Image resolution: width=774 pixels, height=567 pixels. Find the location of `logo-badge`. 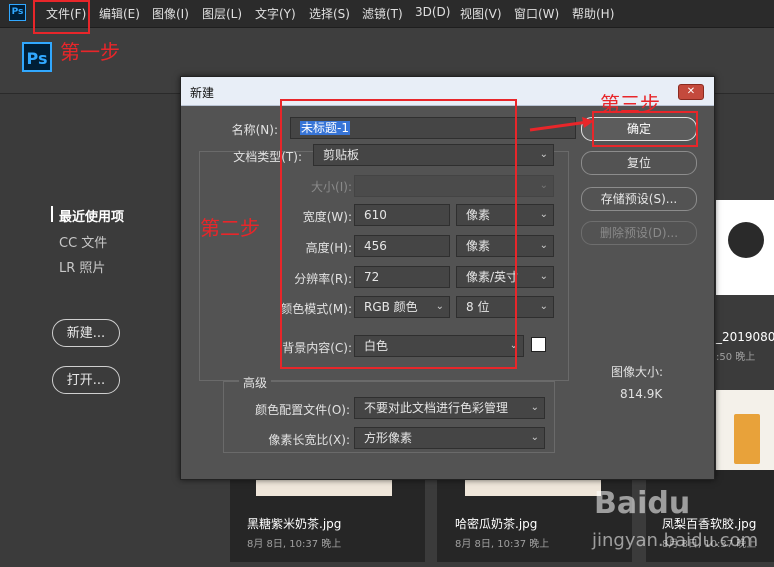

logo-badge is located at coordinates (746, 240).